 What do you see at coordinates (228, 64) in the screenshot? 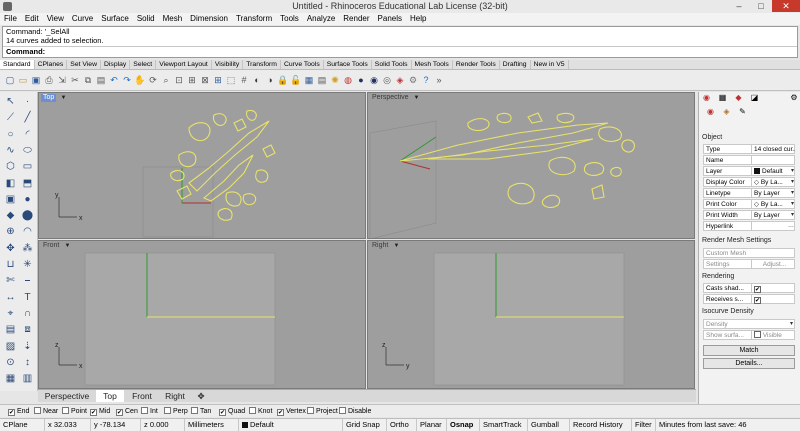
I see `toolbar-tab-visibility: Visibility` at bounding box center [228, 64].